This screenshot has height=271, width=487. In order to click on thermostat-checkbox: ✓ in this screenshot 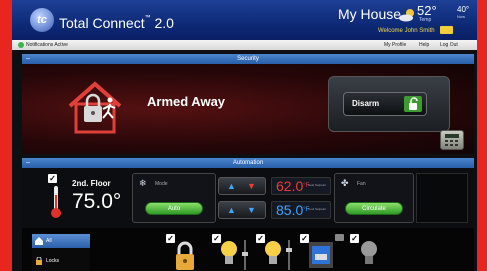, I will do `click(52, 178)`.